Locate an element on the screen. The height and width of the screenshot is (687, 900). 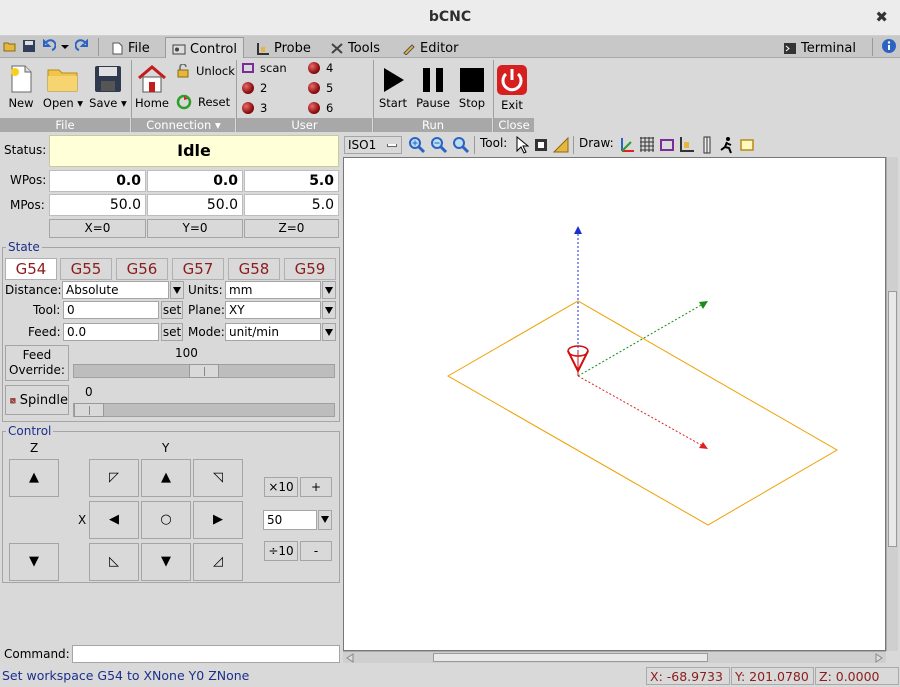
save-icon is located at coordinates (29, 46).